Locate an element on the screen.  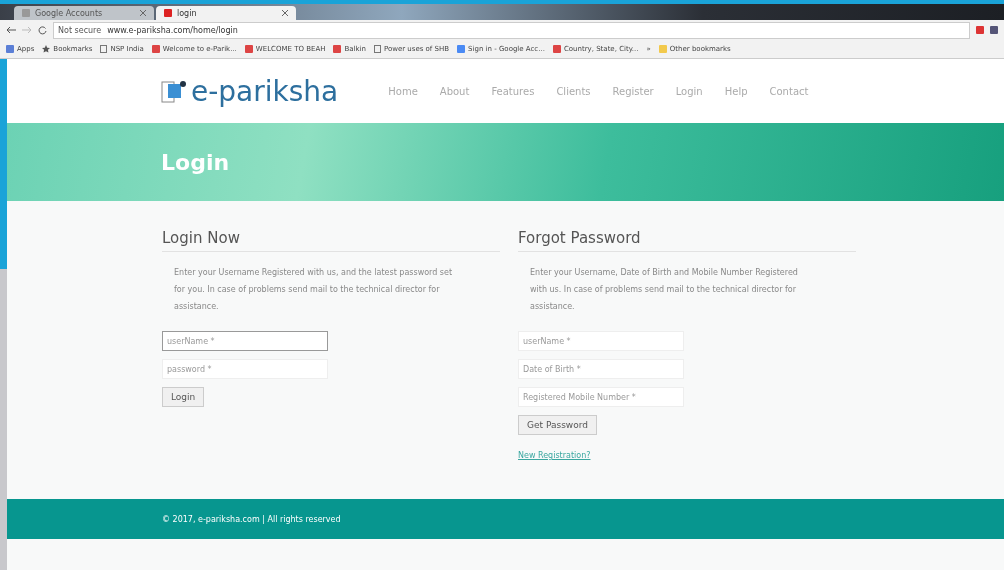
login-heading: Login Now is located at coordinates (331, 240).